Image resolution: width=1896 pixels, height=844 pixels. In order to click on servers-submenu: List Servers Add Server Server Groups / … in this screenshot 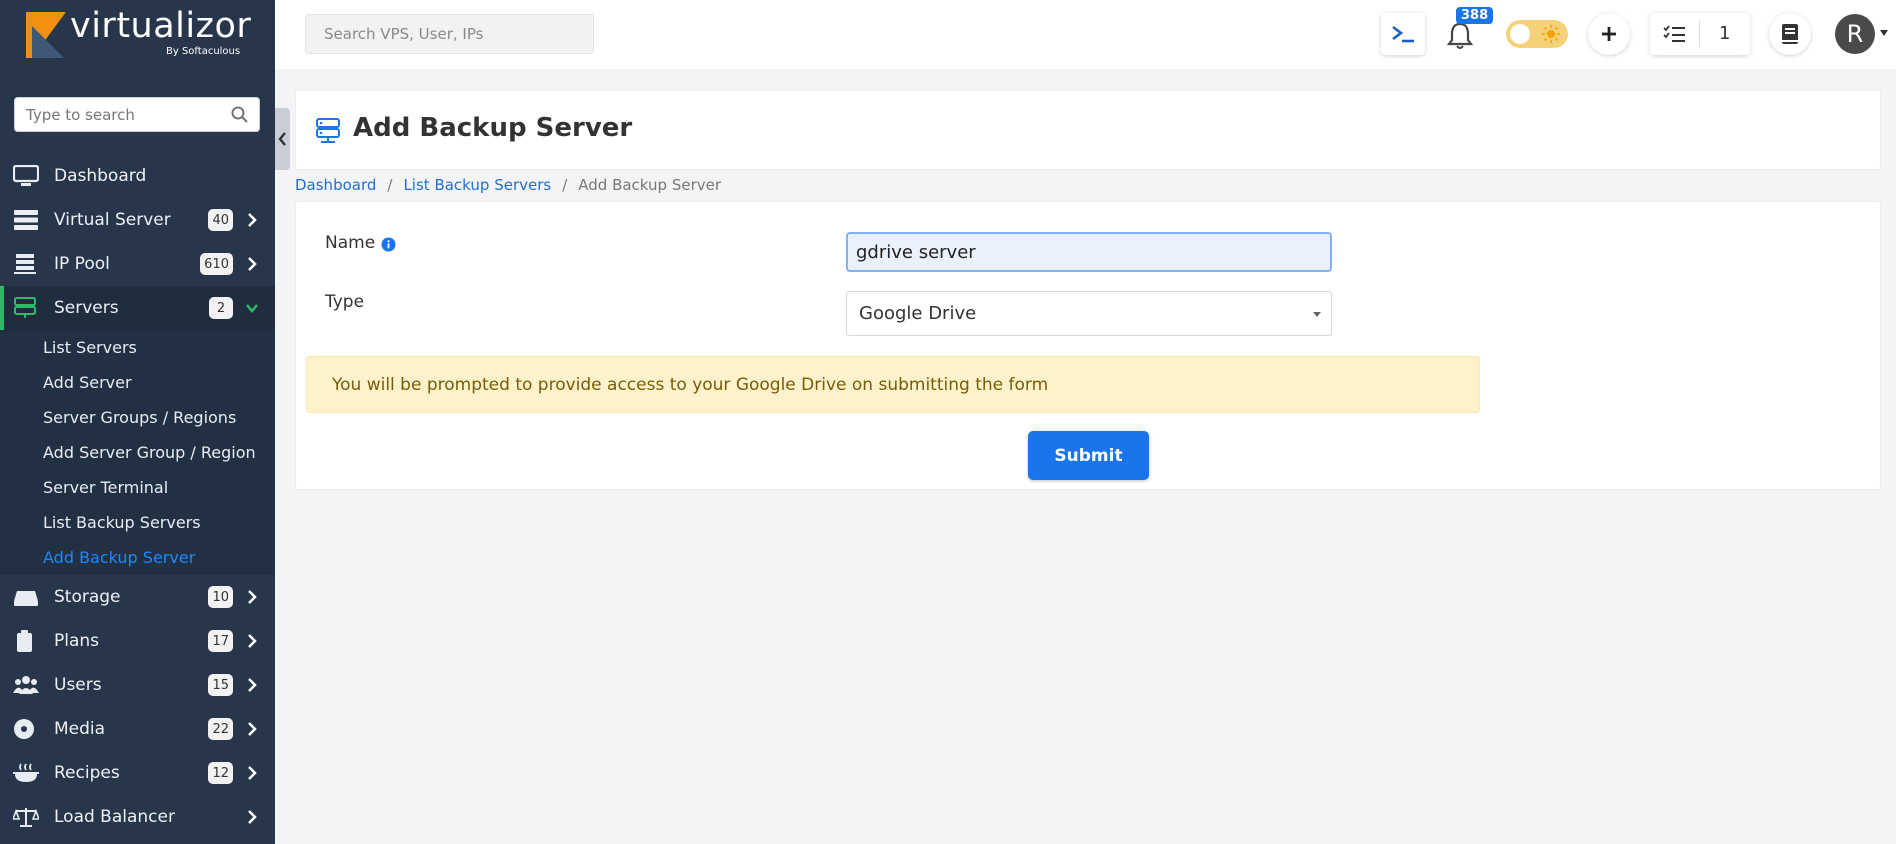, I will do `click(137, 452)`.